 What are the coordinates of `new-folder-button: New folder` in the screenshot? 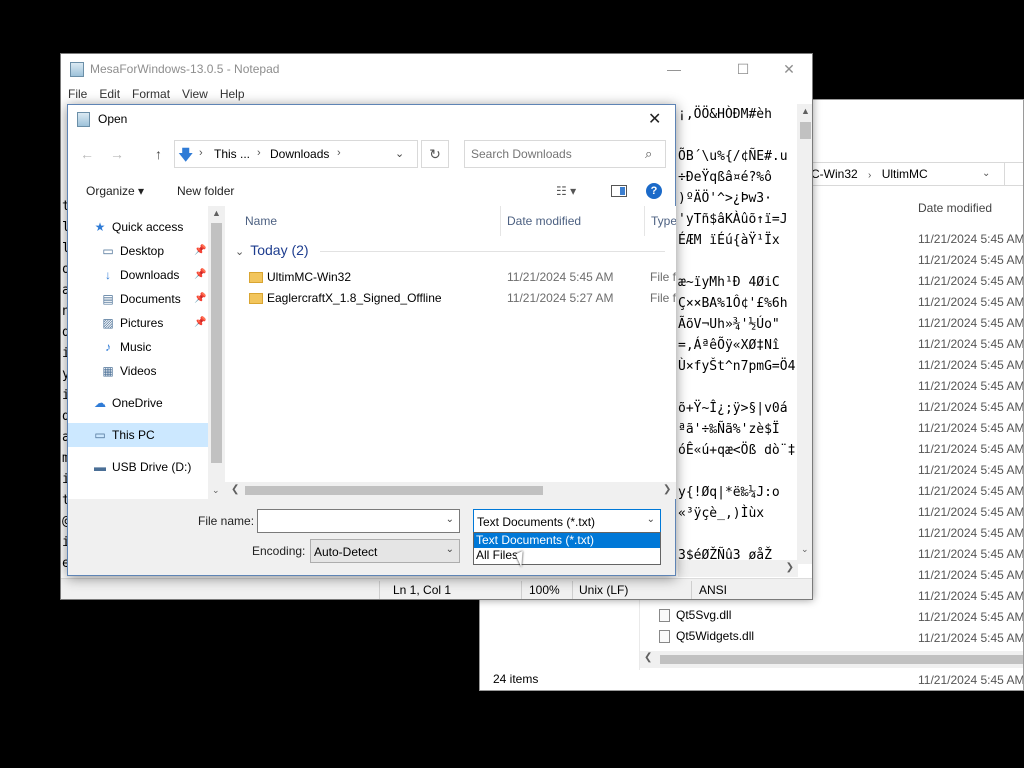 It's located at (205, 191).